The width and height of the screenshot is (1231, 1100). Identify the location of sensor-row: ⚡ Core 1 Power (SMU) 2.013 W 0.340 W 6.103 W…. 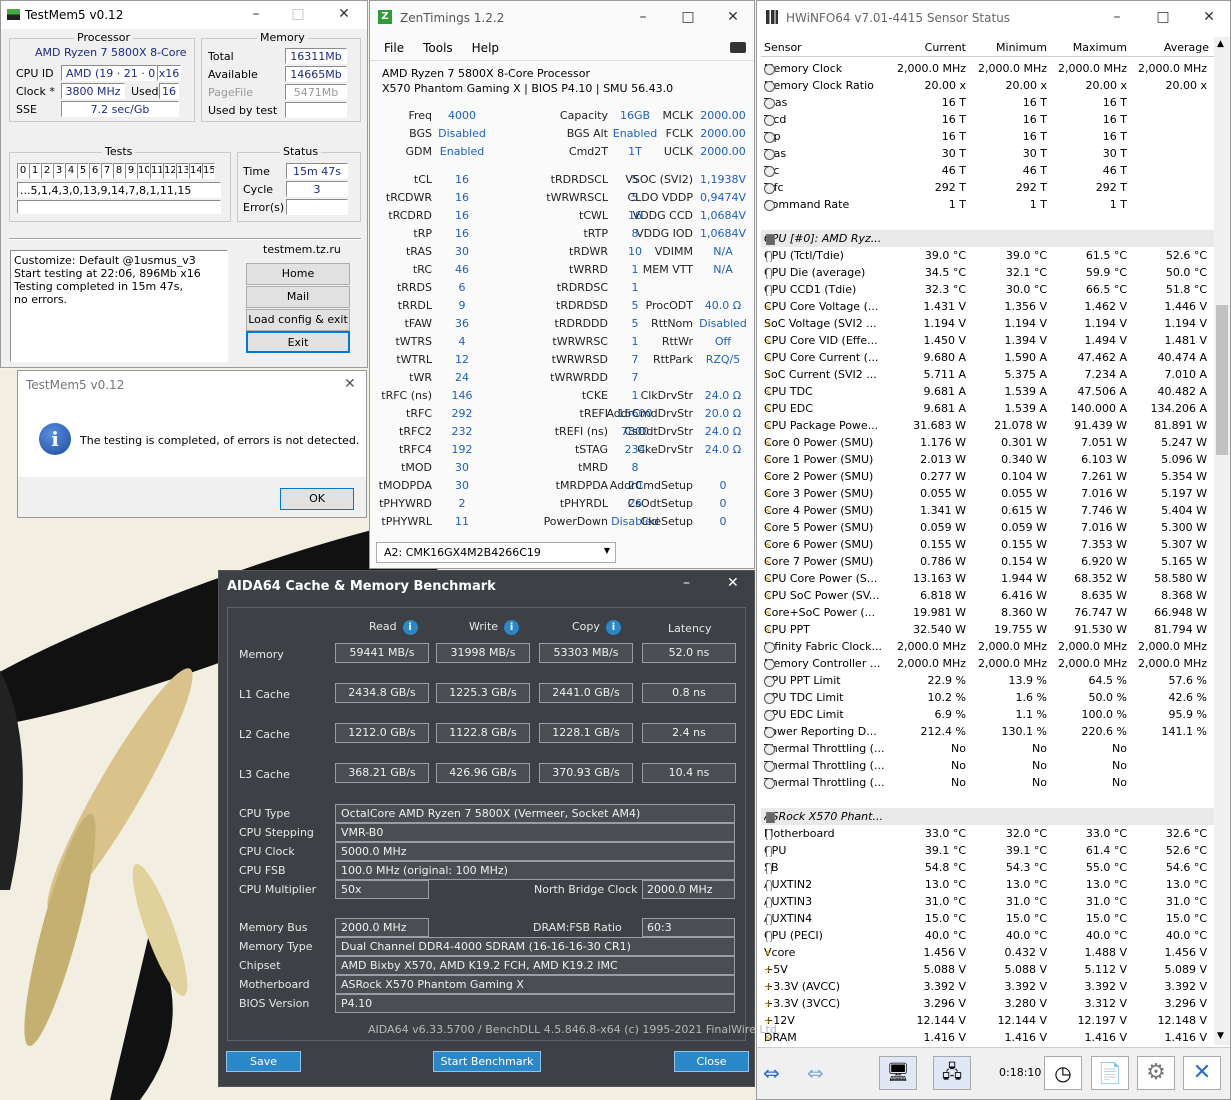
(987, 459).